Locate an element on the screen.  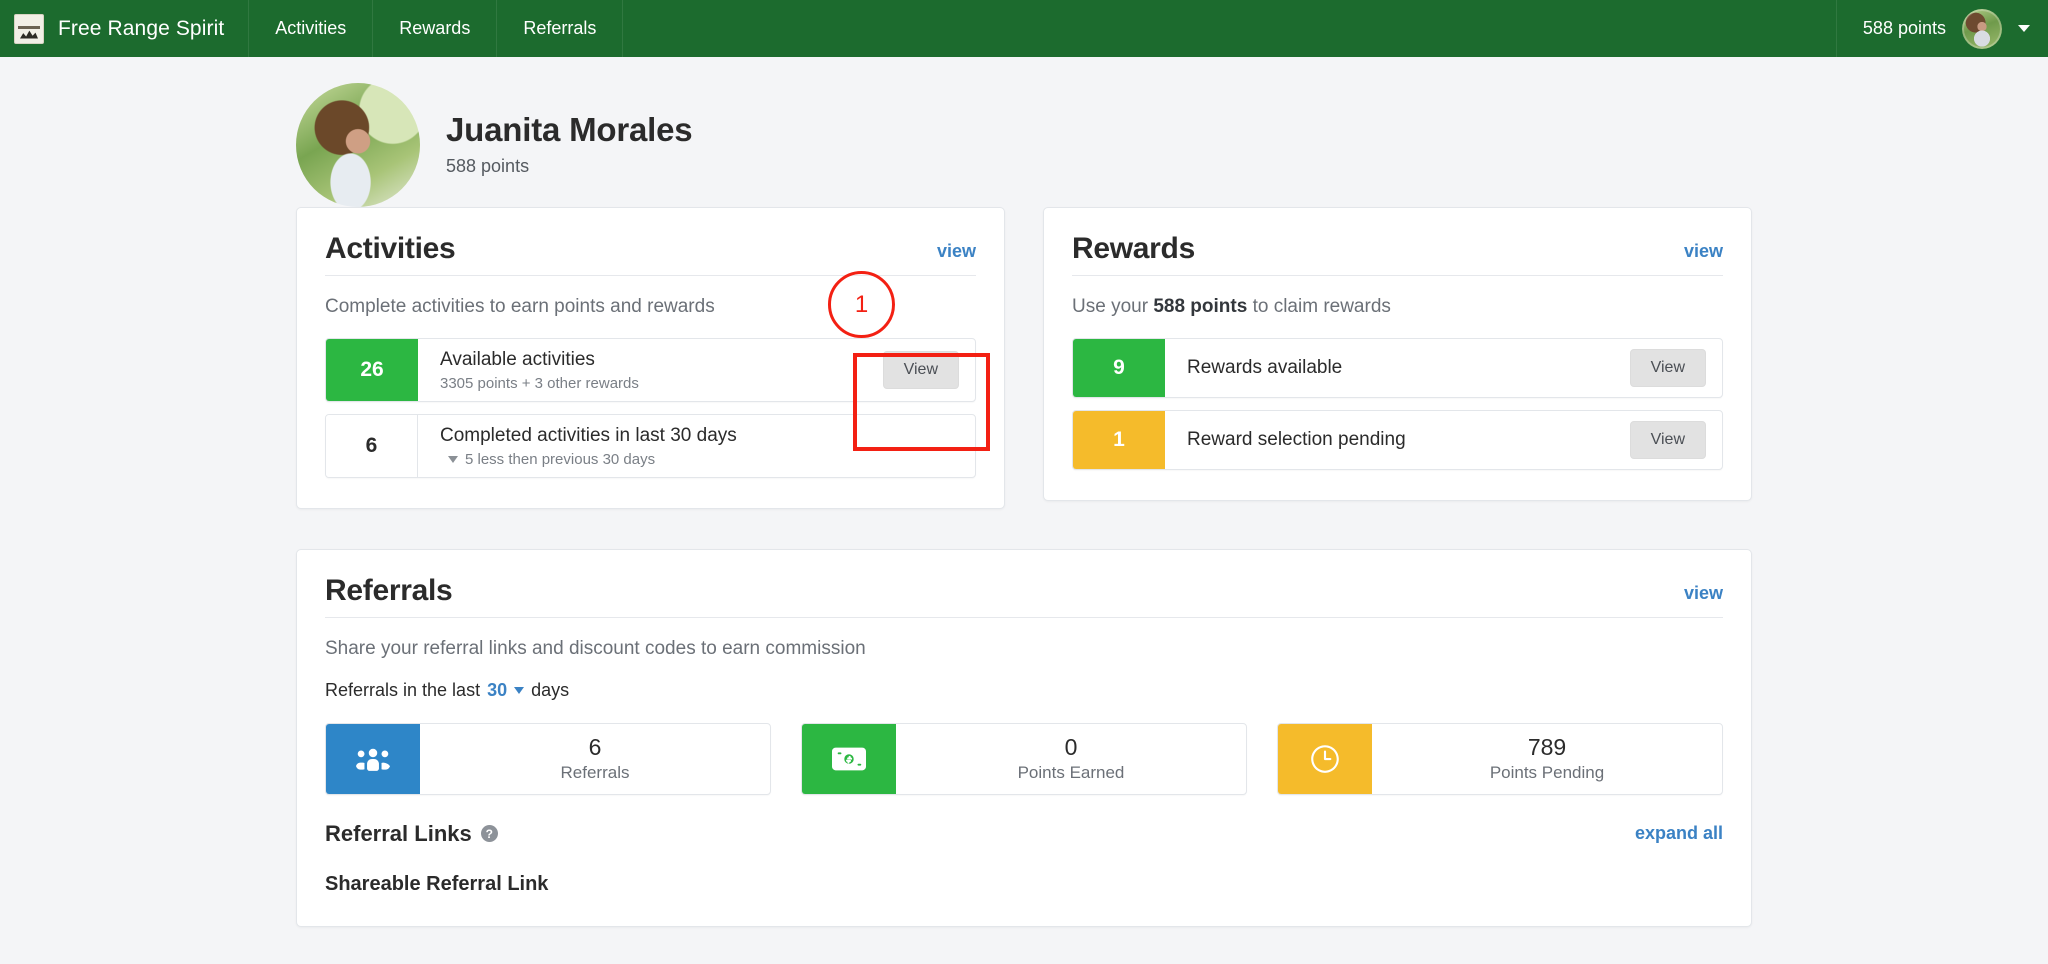
points-pending-caption: Points Pending is located at coordinates (1547, 772).